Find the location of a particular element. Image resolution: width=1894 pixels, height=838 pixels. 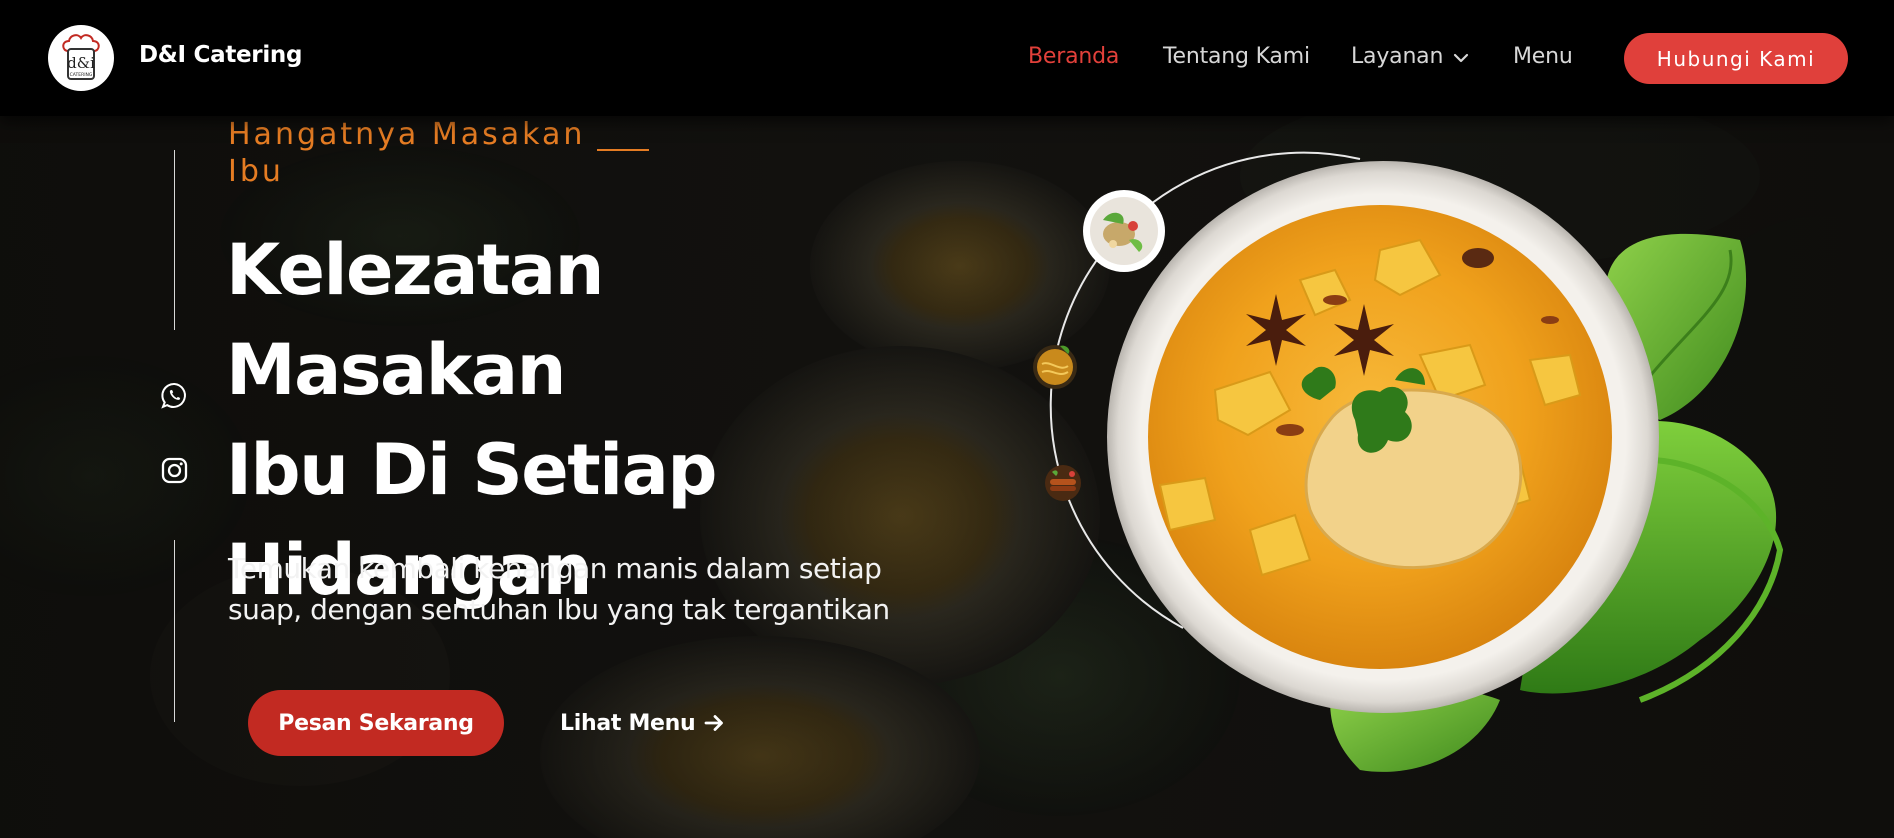

logo-subtext: CATERING is located at coordinates (81, 75).